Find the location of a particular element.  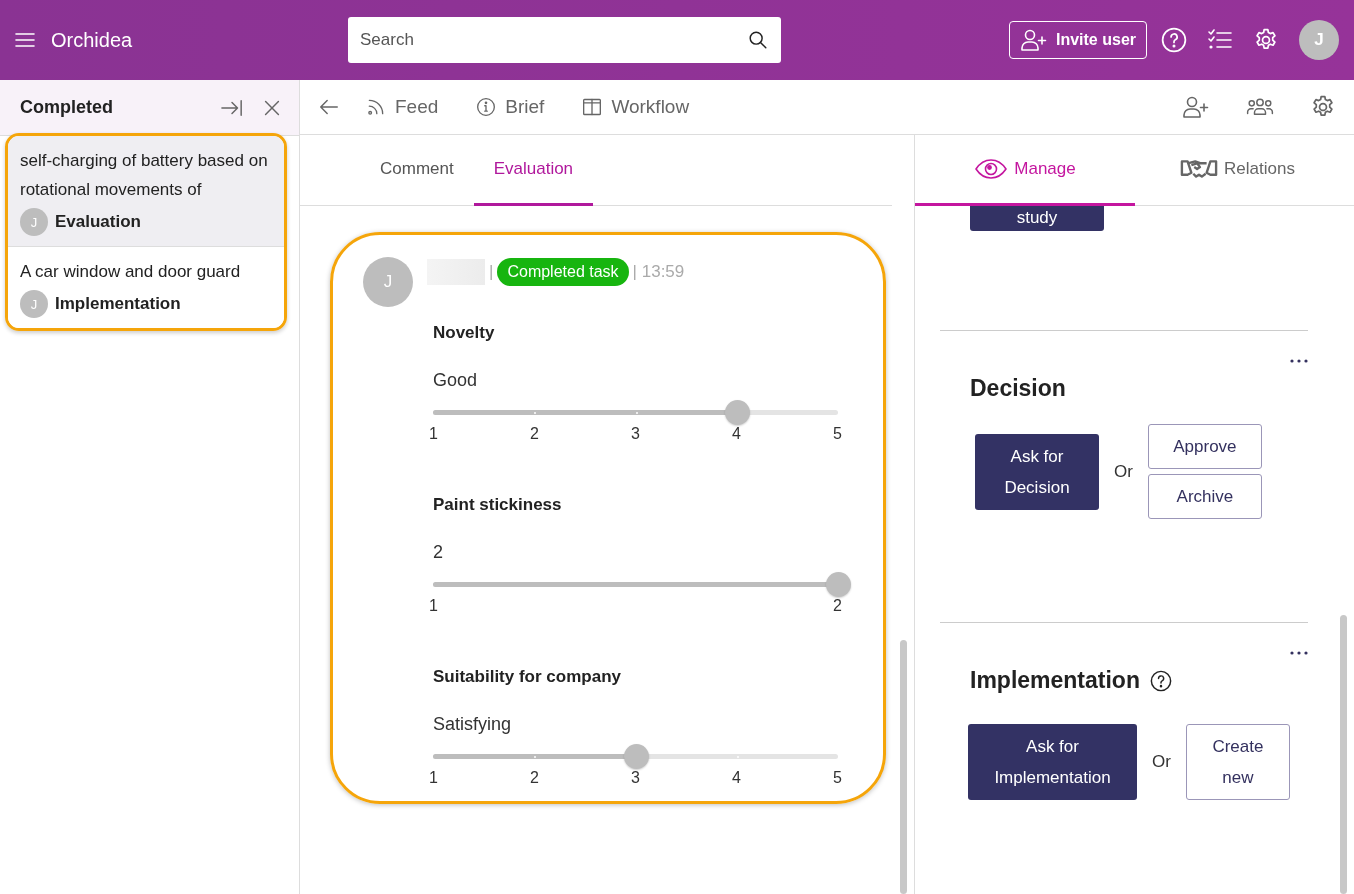

nav-tab: Feed is located at coordinates (402, 107).